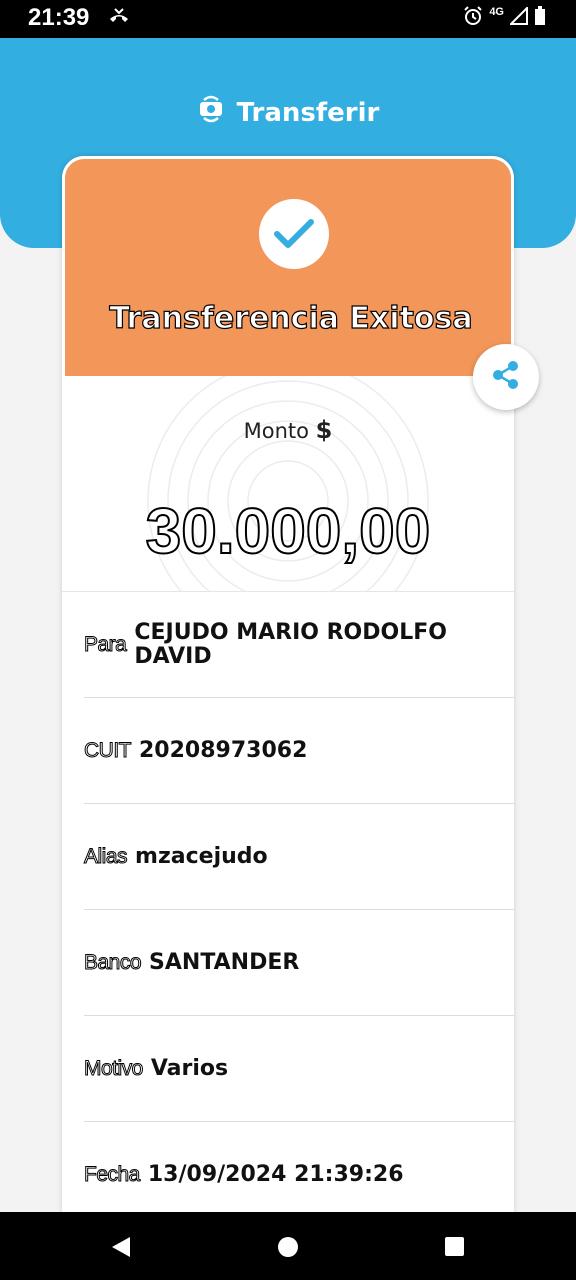  What do you see at coordinates (288, 483) in the screenshot?
I see `amount-section: Monto $ 30.000,00` at bounding box center [288, 483].